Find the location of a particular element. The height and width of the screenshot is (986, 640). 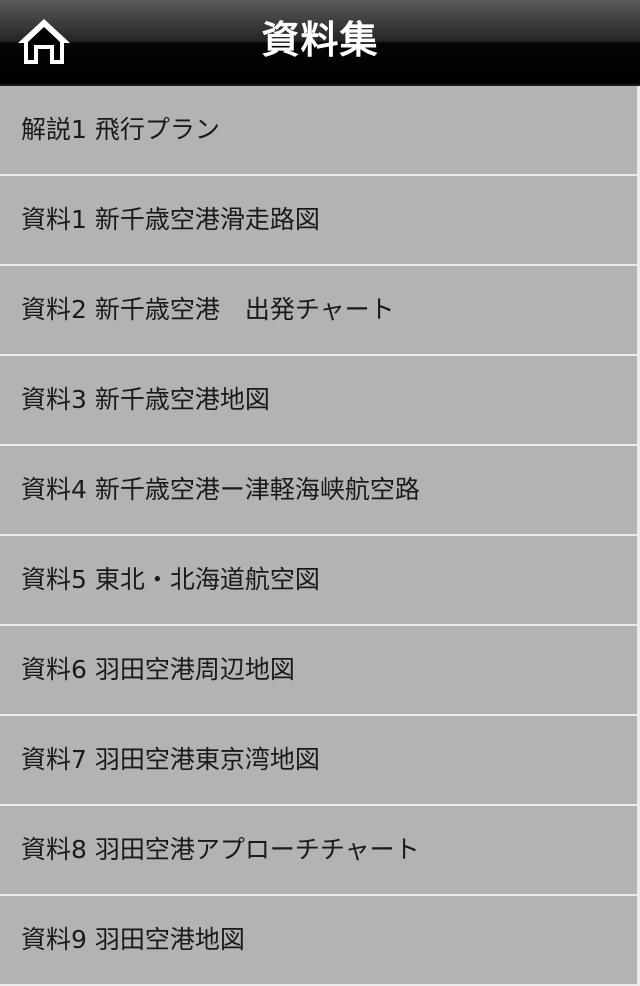

navigation-bar: 資料集 is located at coordinates (320, 43).